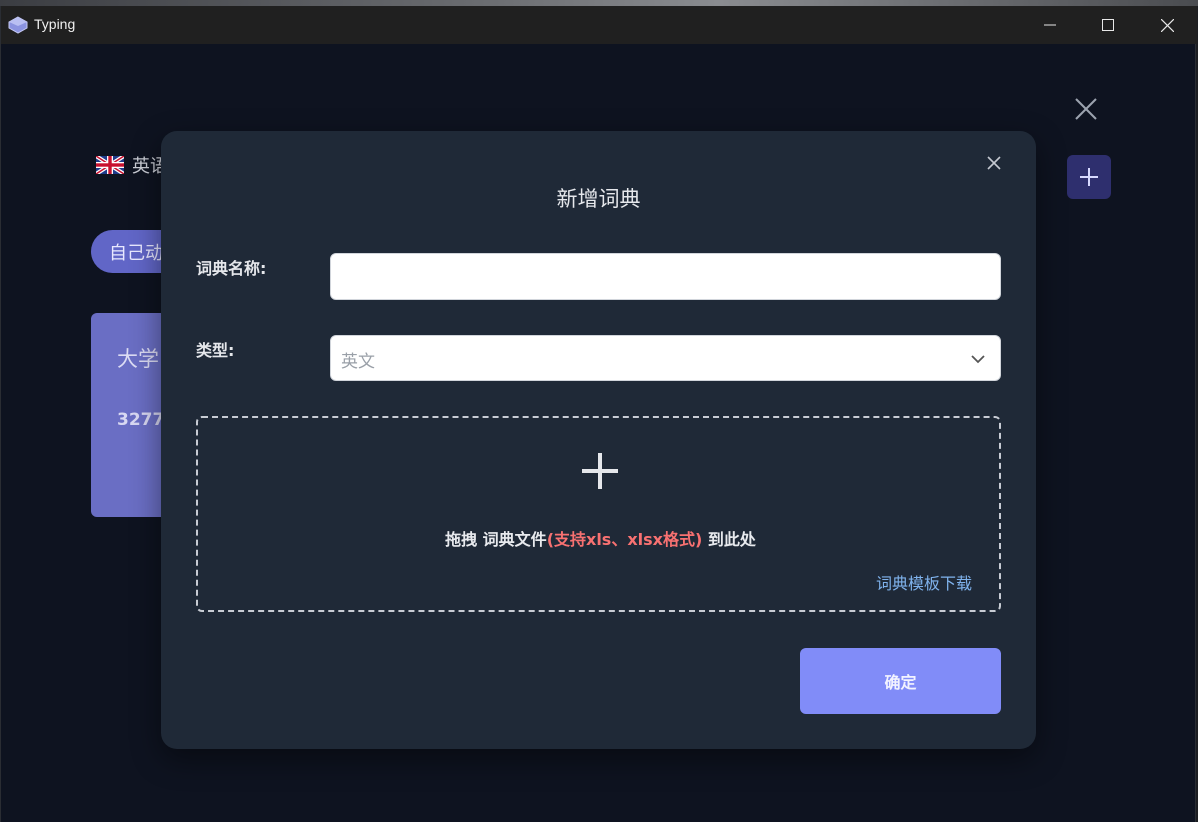  What do you see at coordinates (1086, 109) in the screenshot?
I see `panel-close-icon` at bounding box center [1086, 109].